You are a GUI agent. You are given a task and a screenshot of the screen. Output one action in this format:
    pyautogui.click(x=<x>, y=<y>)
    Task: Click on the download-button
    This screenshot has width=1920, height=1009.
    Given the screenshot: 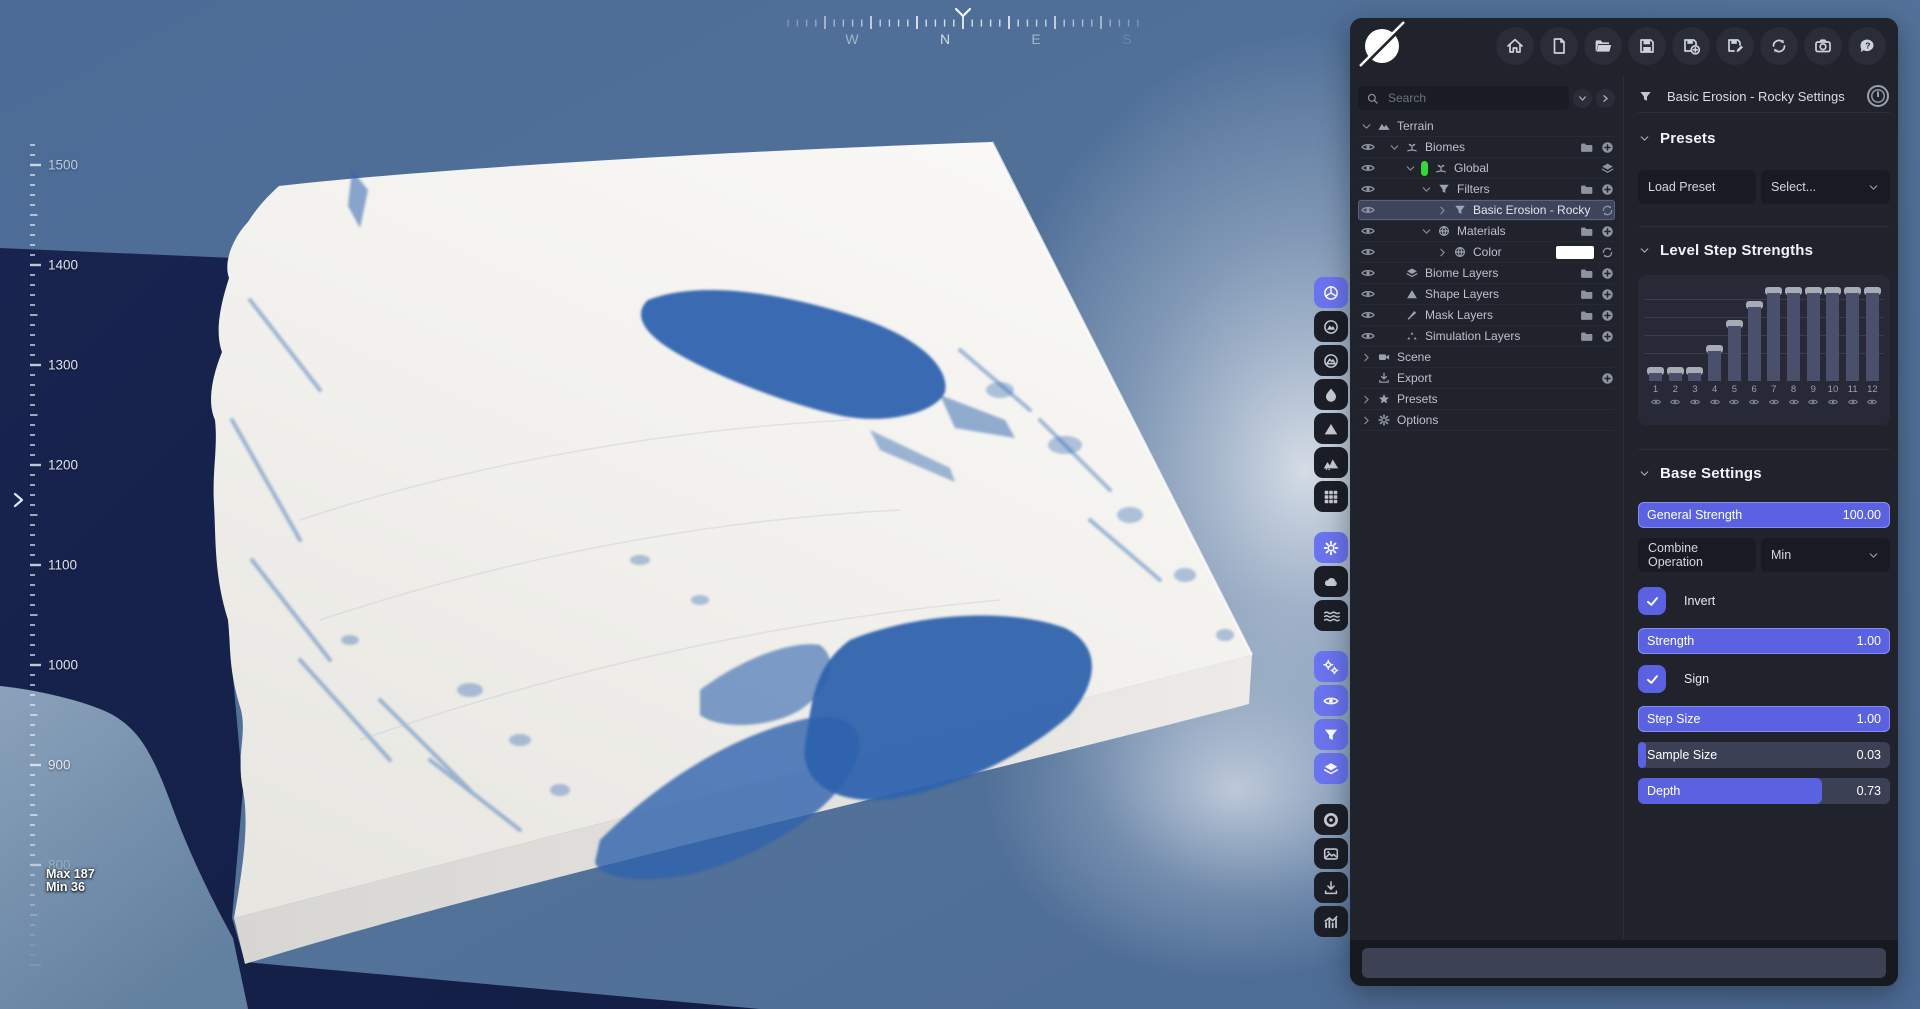 What is the action you would take?
    pyautogui.click(x=1331, y=887)
    